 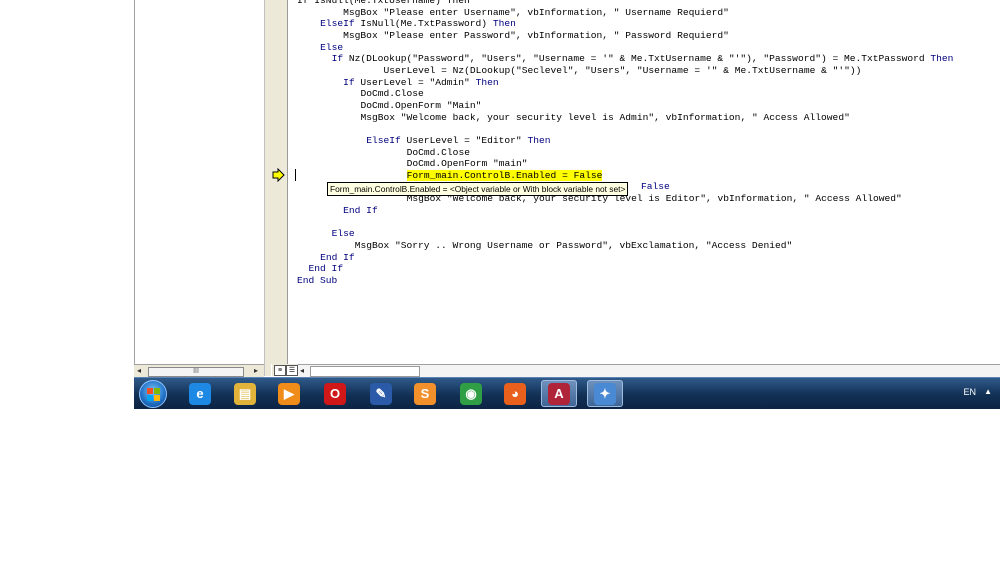 I want to click on taskbar-button-firefox: ◕, so click(x=515, y=393).